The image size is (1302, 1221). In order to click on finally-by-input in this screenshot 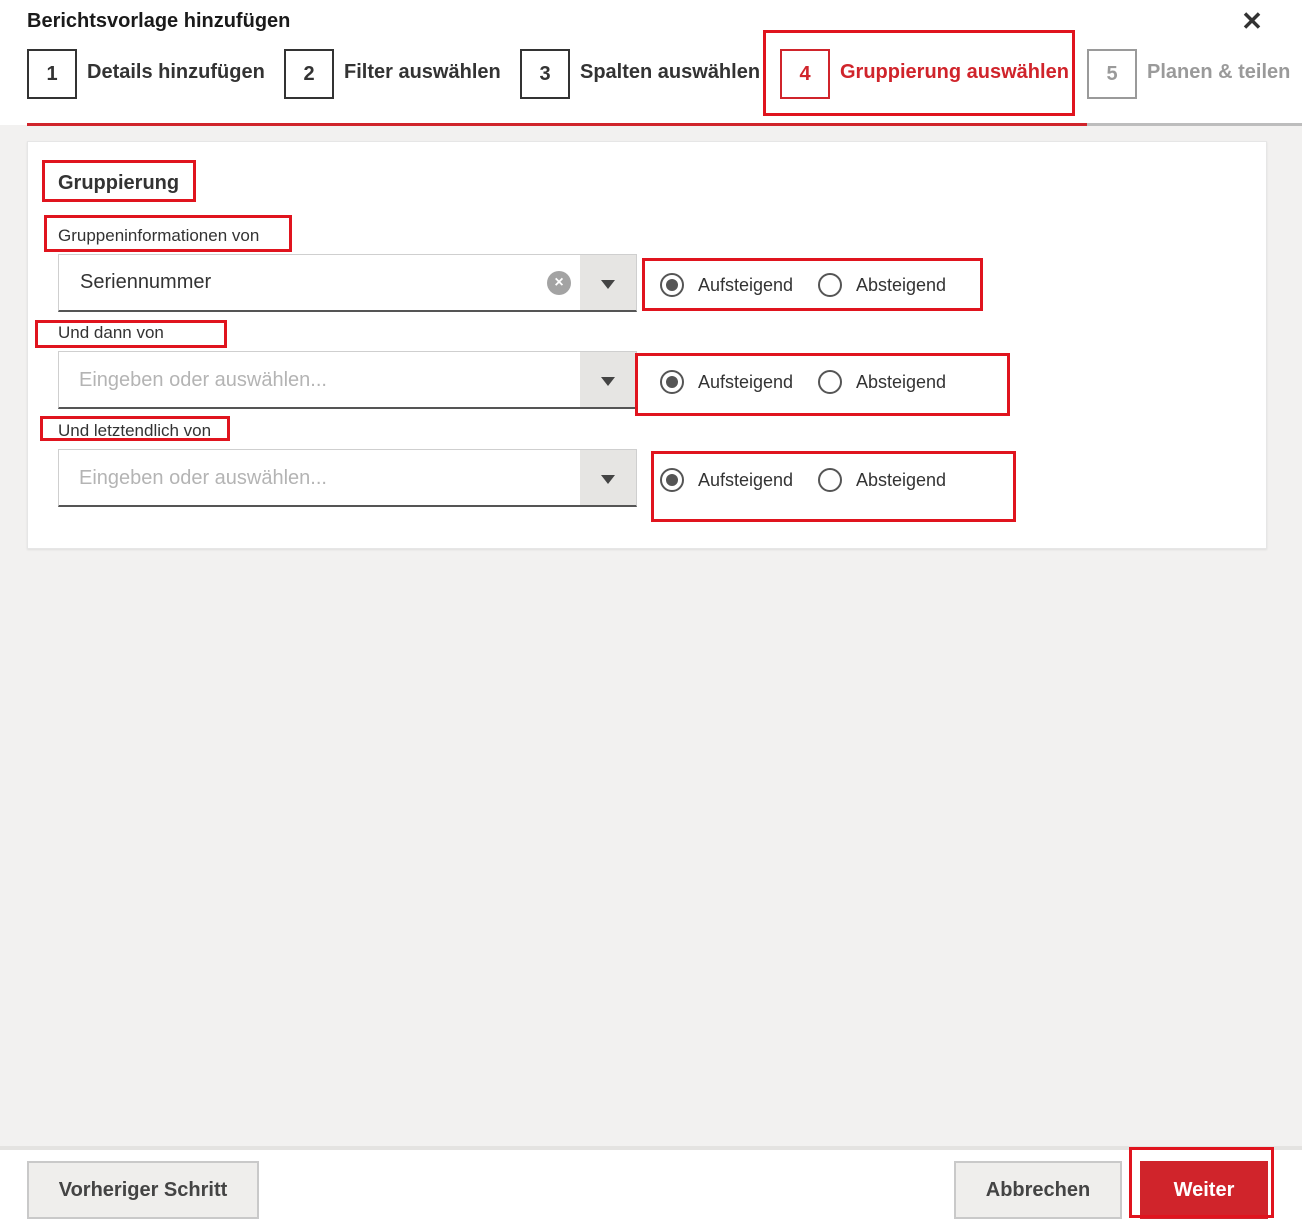, I will do `click(319, 478)`.